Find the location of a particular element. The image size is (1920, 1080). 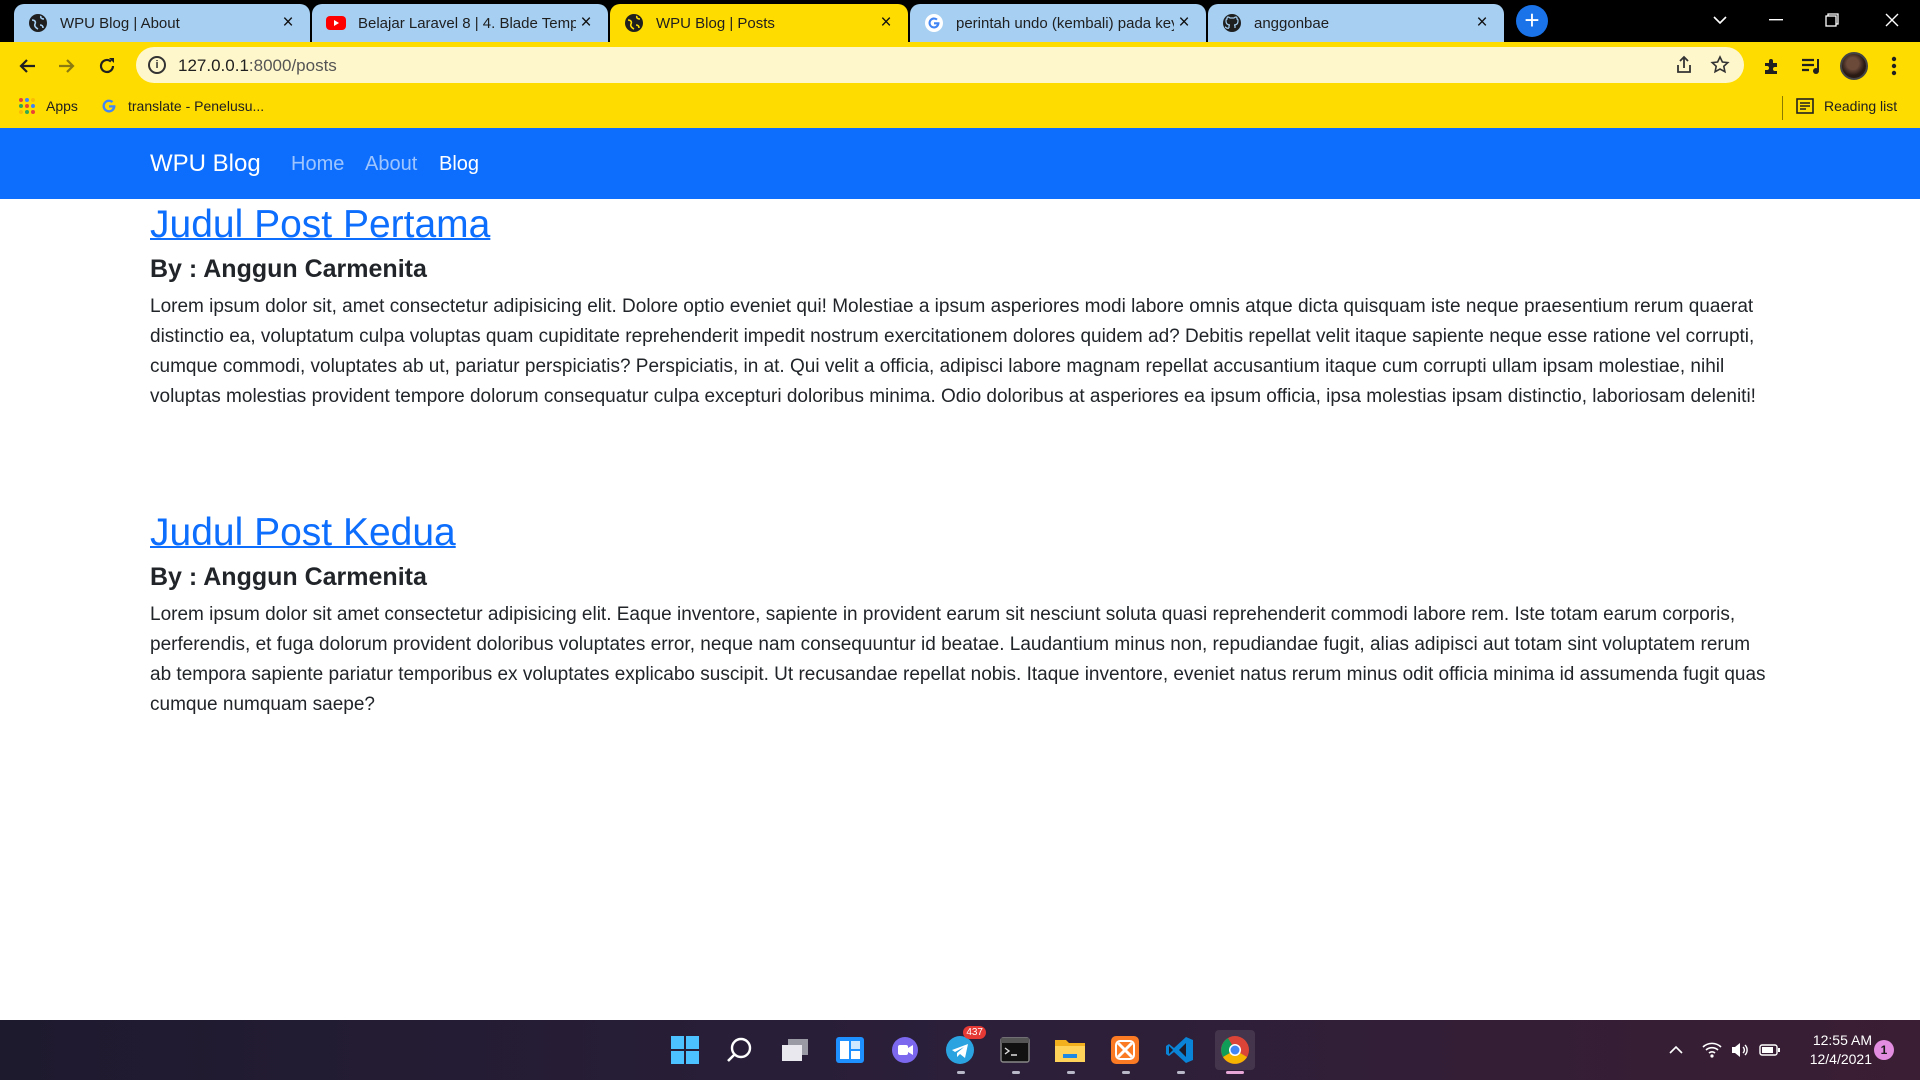

running-indicator-active is located at coordinates (1235, 1072).